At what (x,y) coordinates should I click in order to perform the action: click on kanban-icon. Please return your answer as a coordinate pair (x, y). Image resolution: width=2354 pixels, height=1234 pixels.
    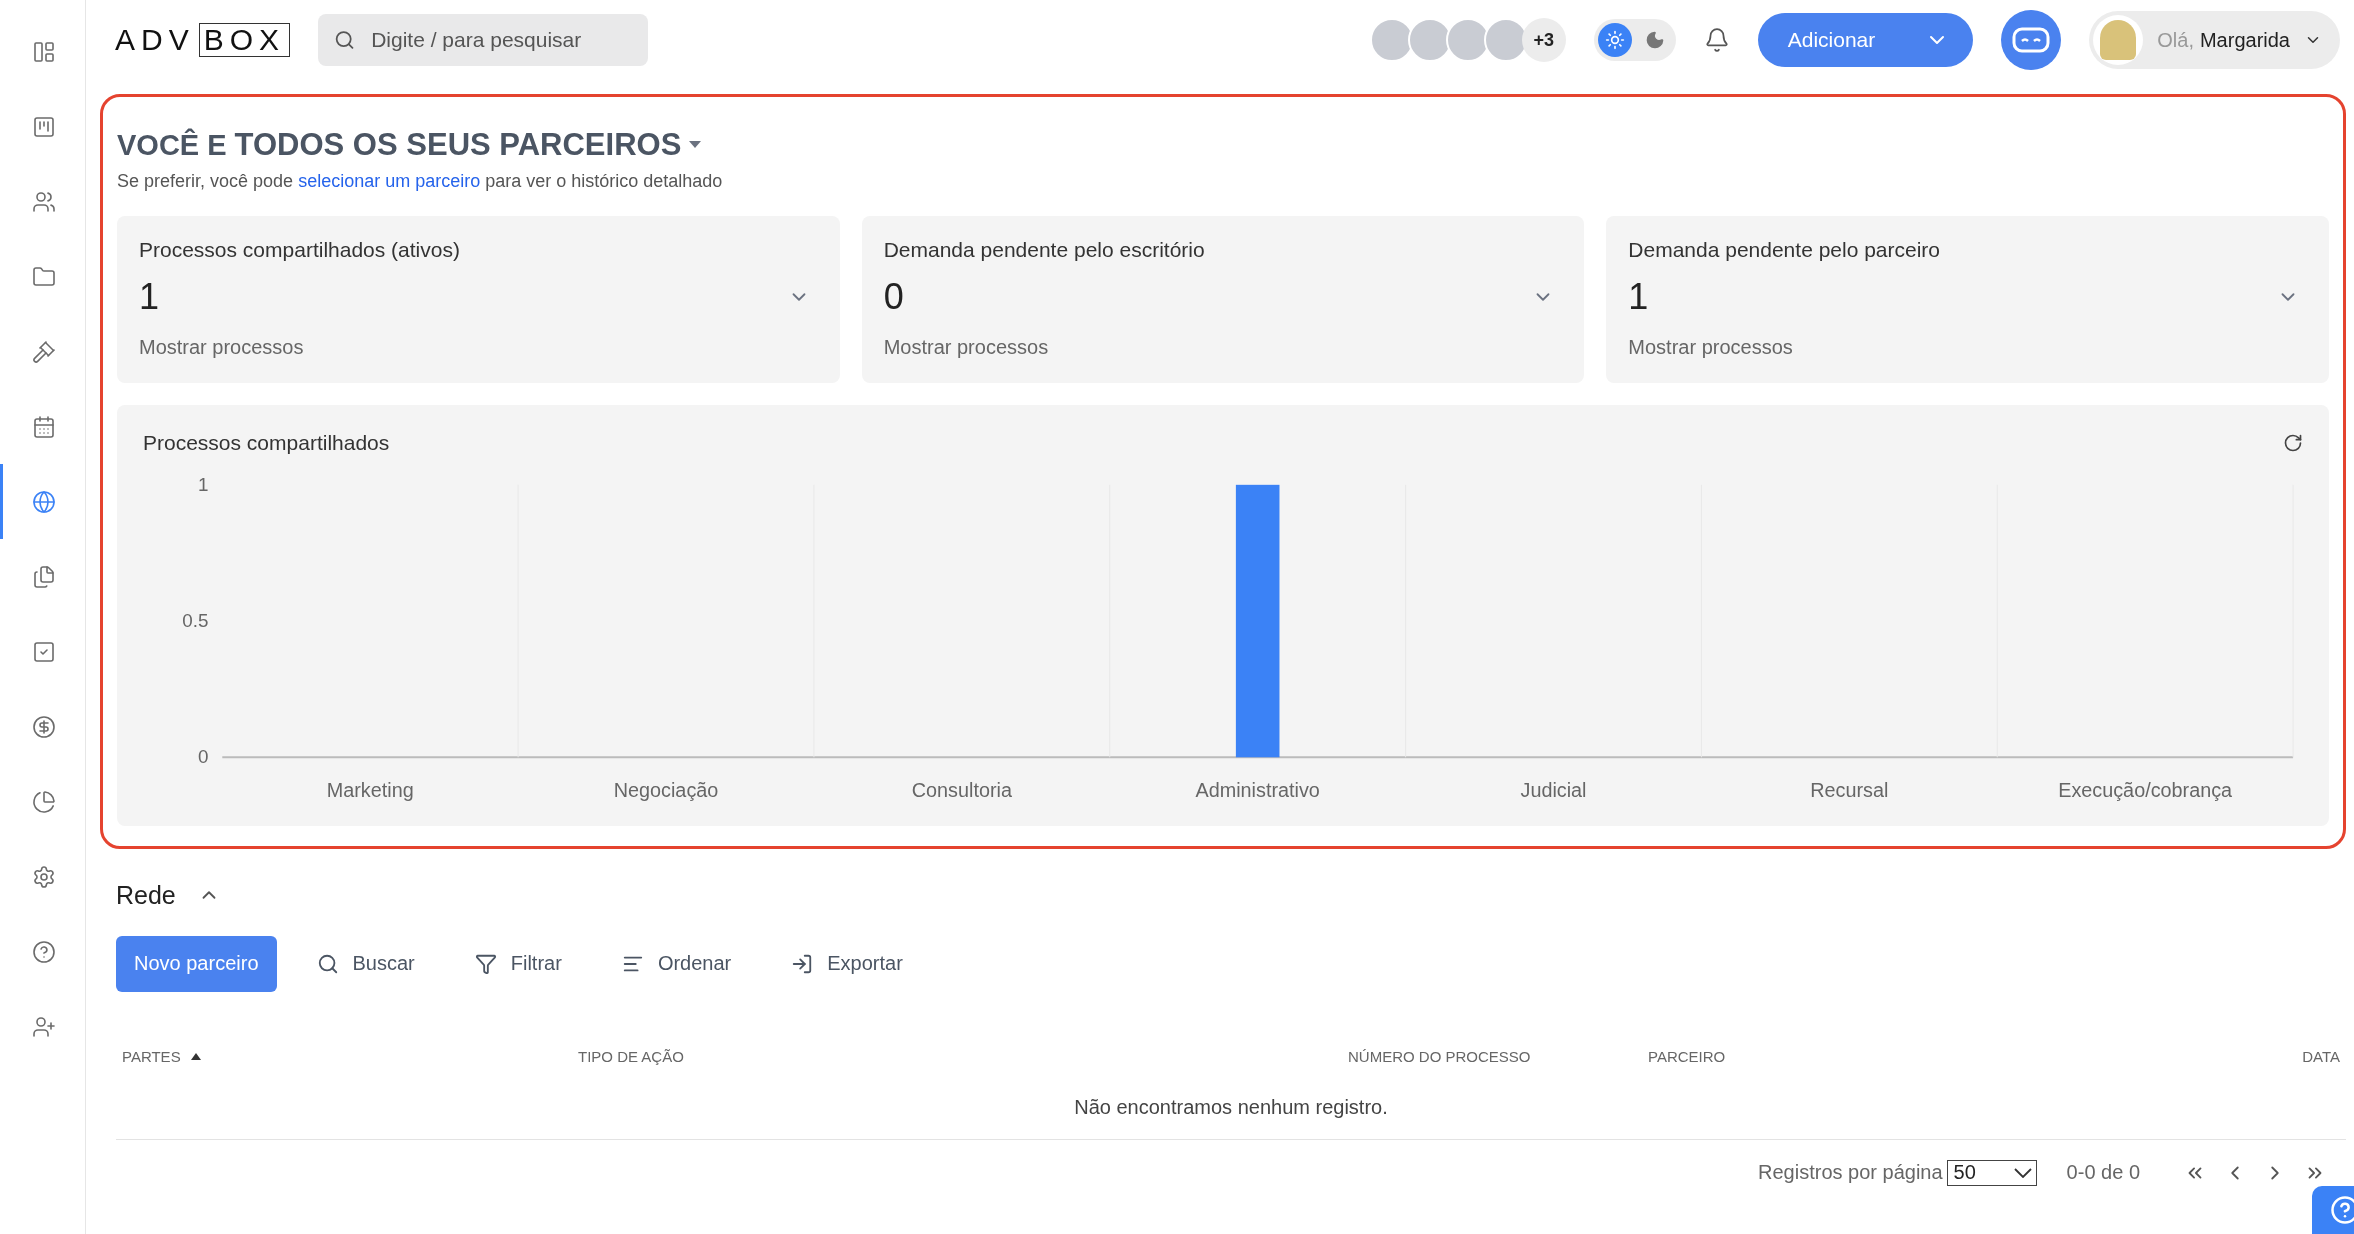
    Looking at the image, I should click on (44, 126).